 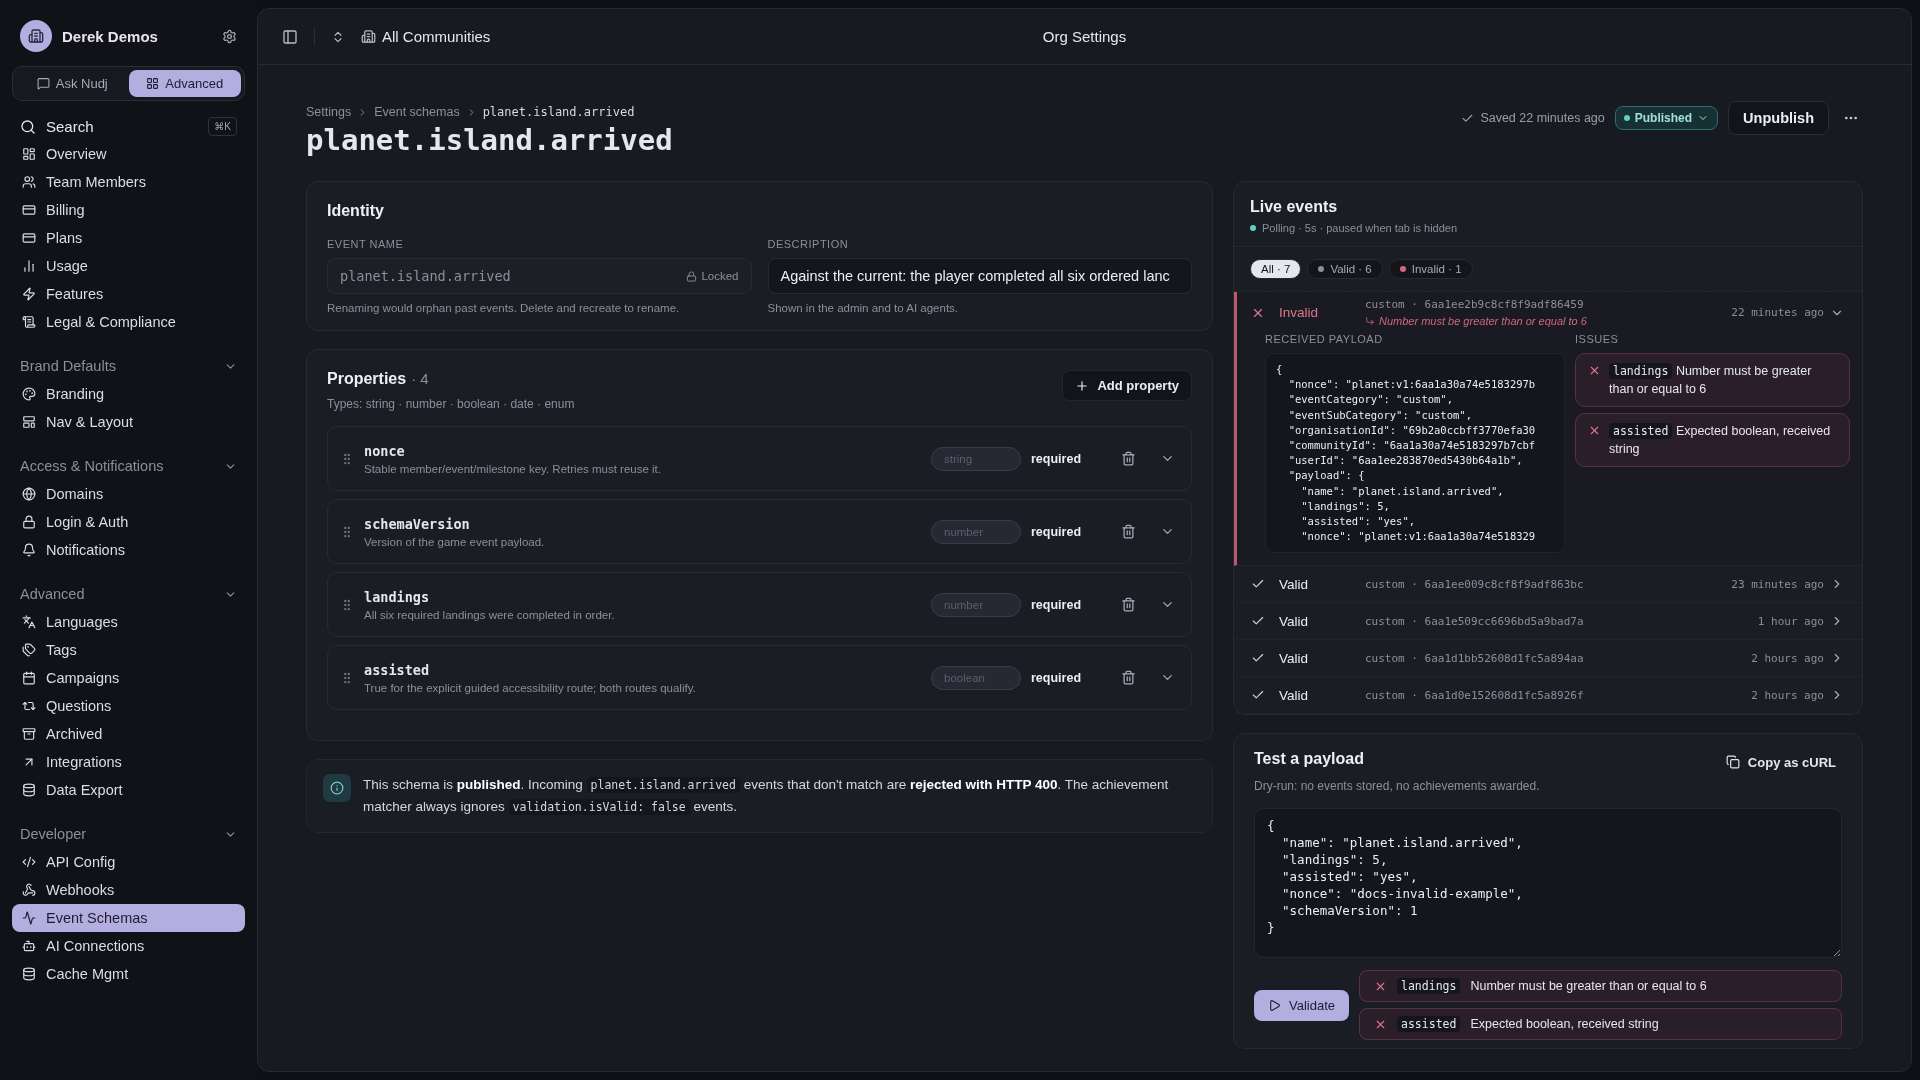 What do you see at coordinates (1475, 695) in the screenshot?
I see `event-source: custom · 6aa1d0e152608d1fc5a8926f` at bounding box center [1475, 695].